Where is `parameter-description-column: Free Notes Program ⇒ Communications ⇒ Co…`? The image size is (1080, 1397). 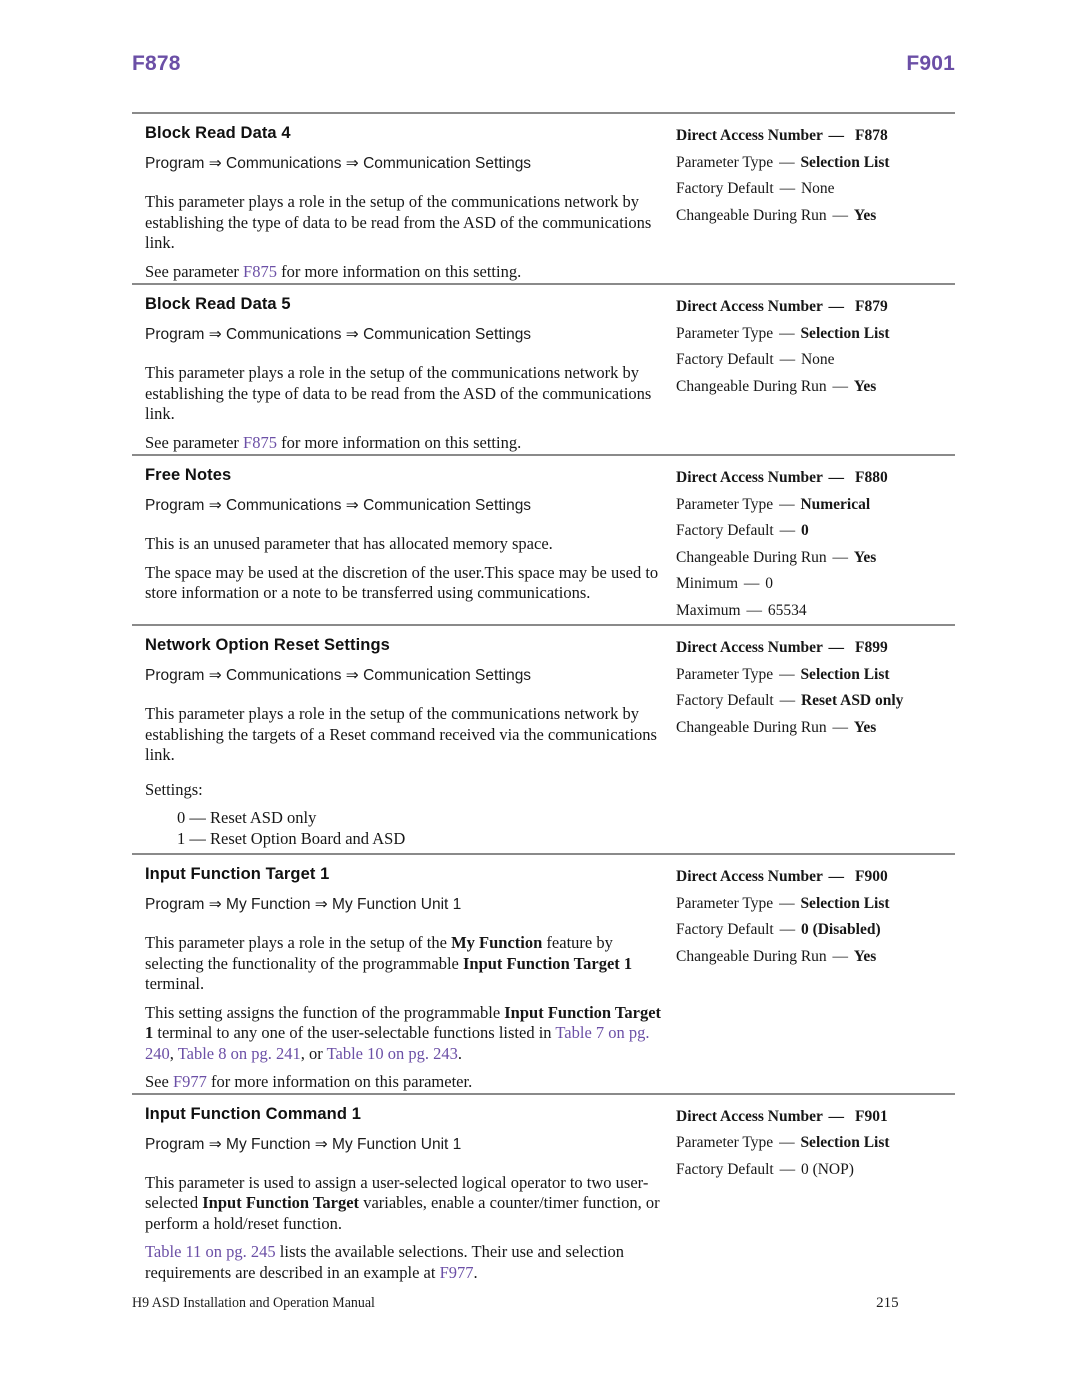
parameter-description-column: Free Notes Program ⇒ Communications ⇒ Co… is located at coordinates (398, 534).